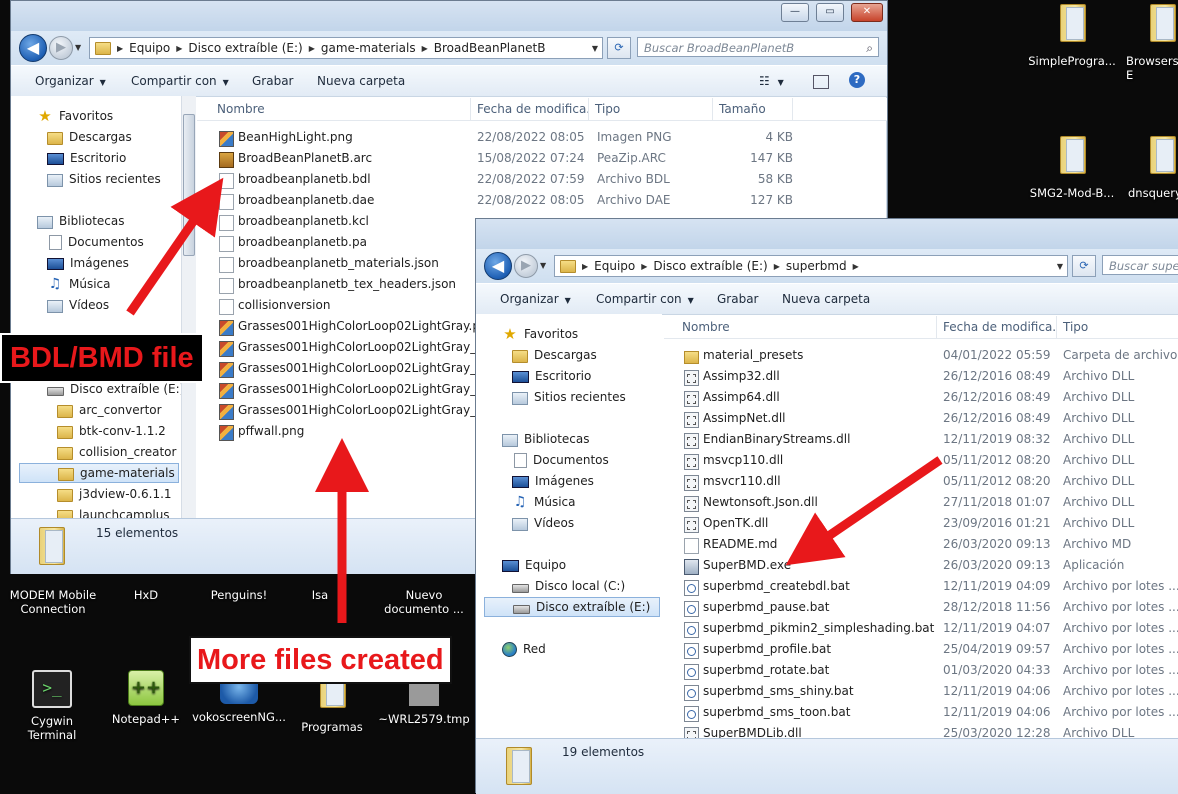 The image size is (1178, 794). What do you see at coordinates (771, 81) in the screenshot?
I see `view-options-icon: ☷ ▼` at bounding box center [771, 81].